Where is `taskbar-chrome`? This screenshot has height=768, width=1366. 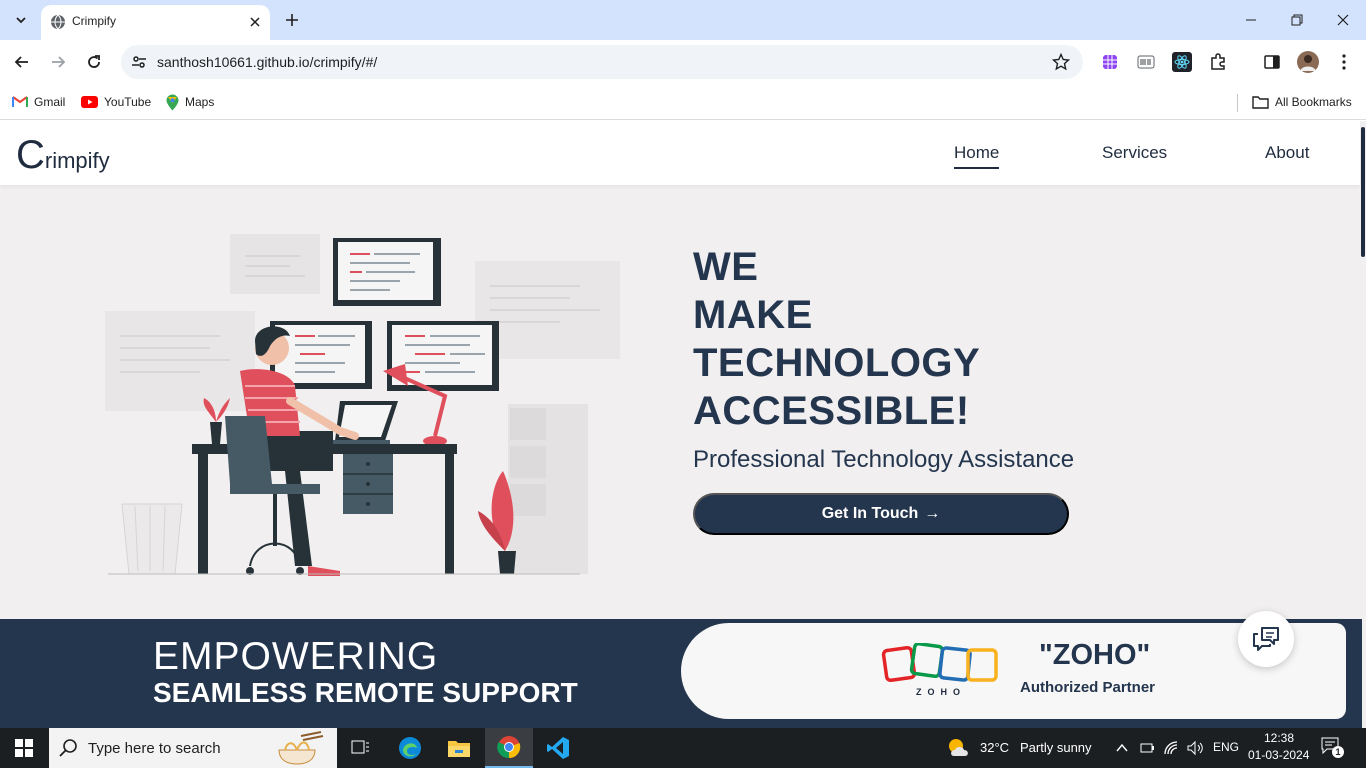
taskbar-chrome is located at coordinates (509, 748).